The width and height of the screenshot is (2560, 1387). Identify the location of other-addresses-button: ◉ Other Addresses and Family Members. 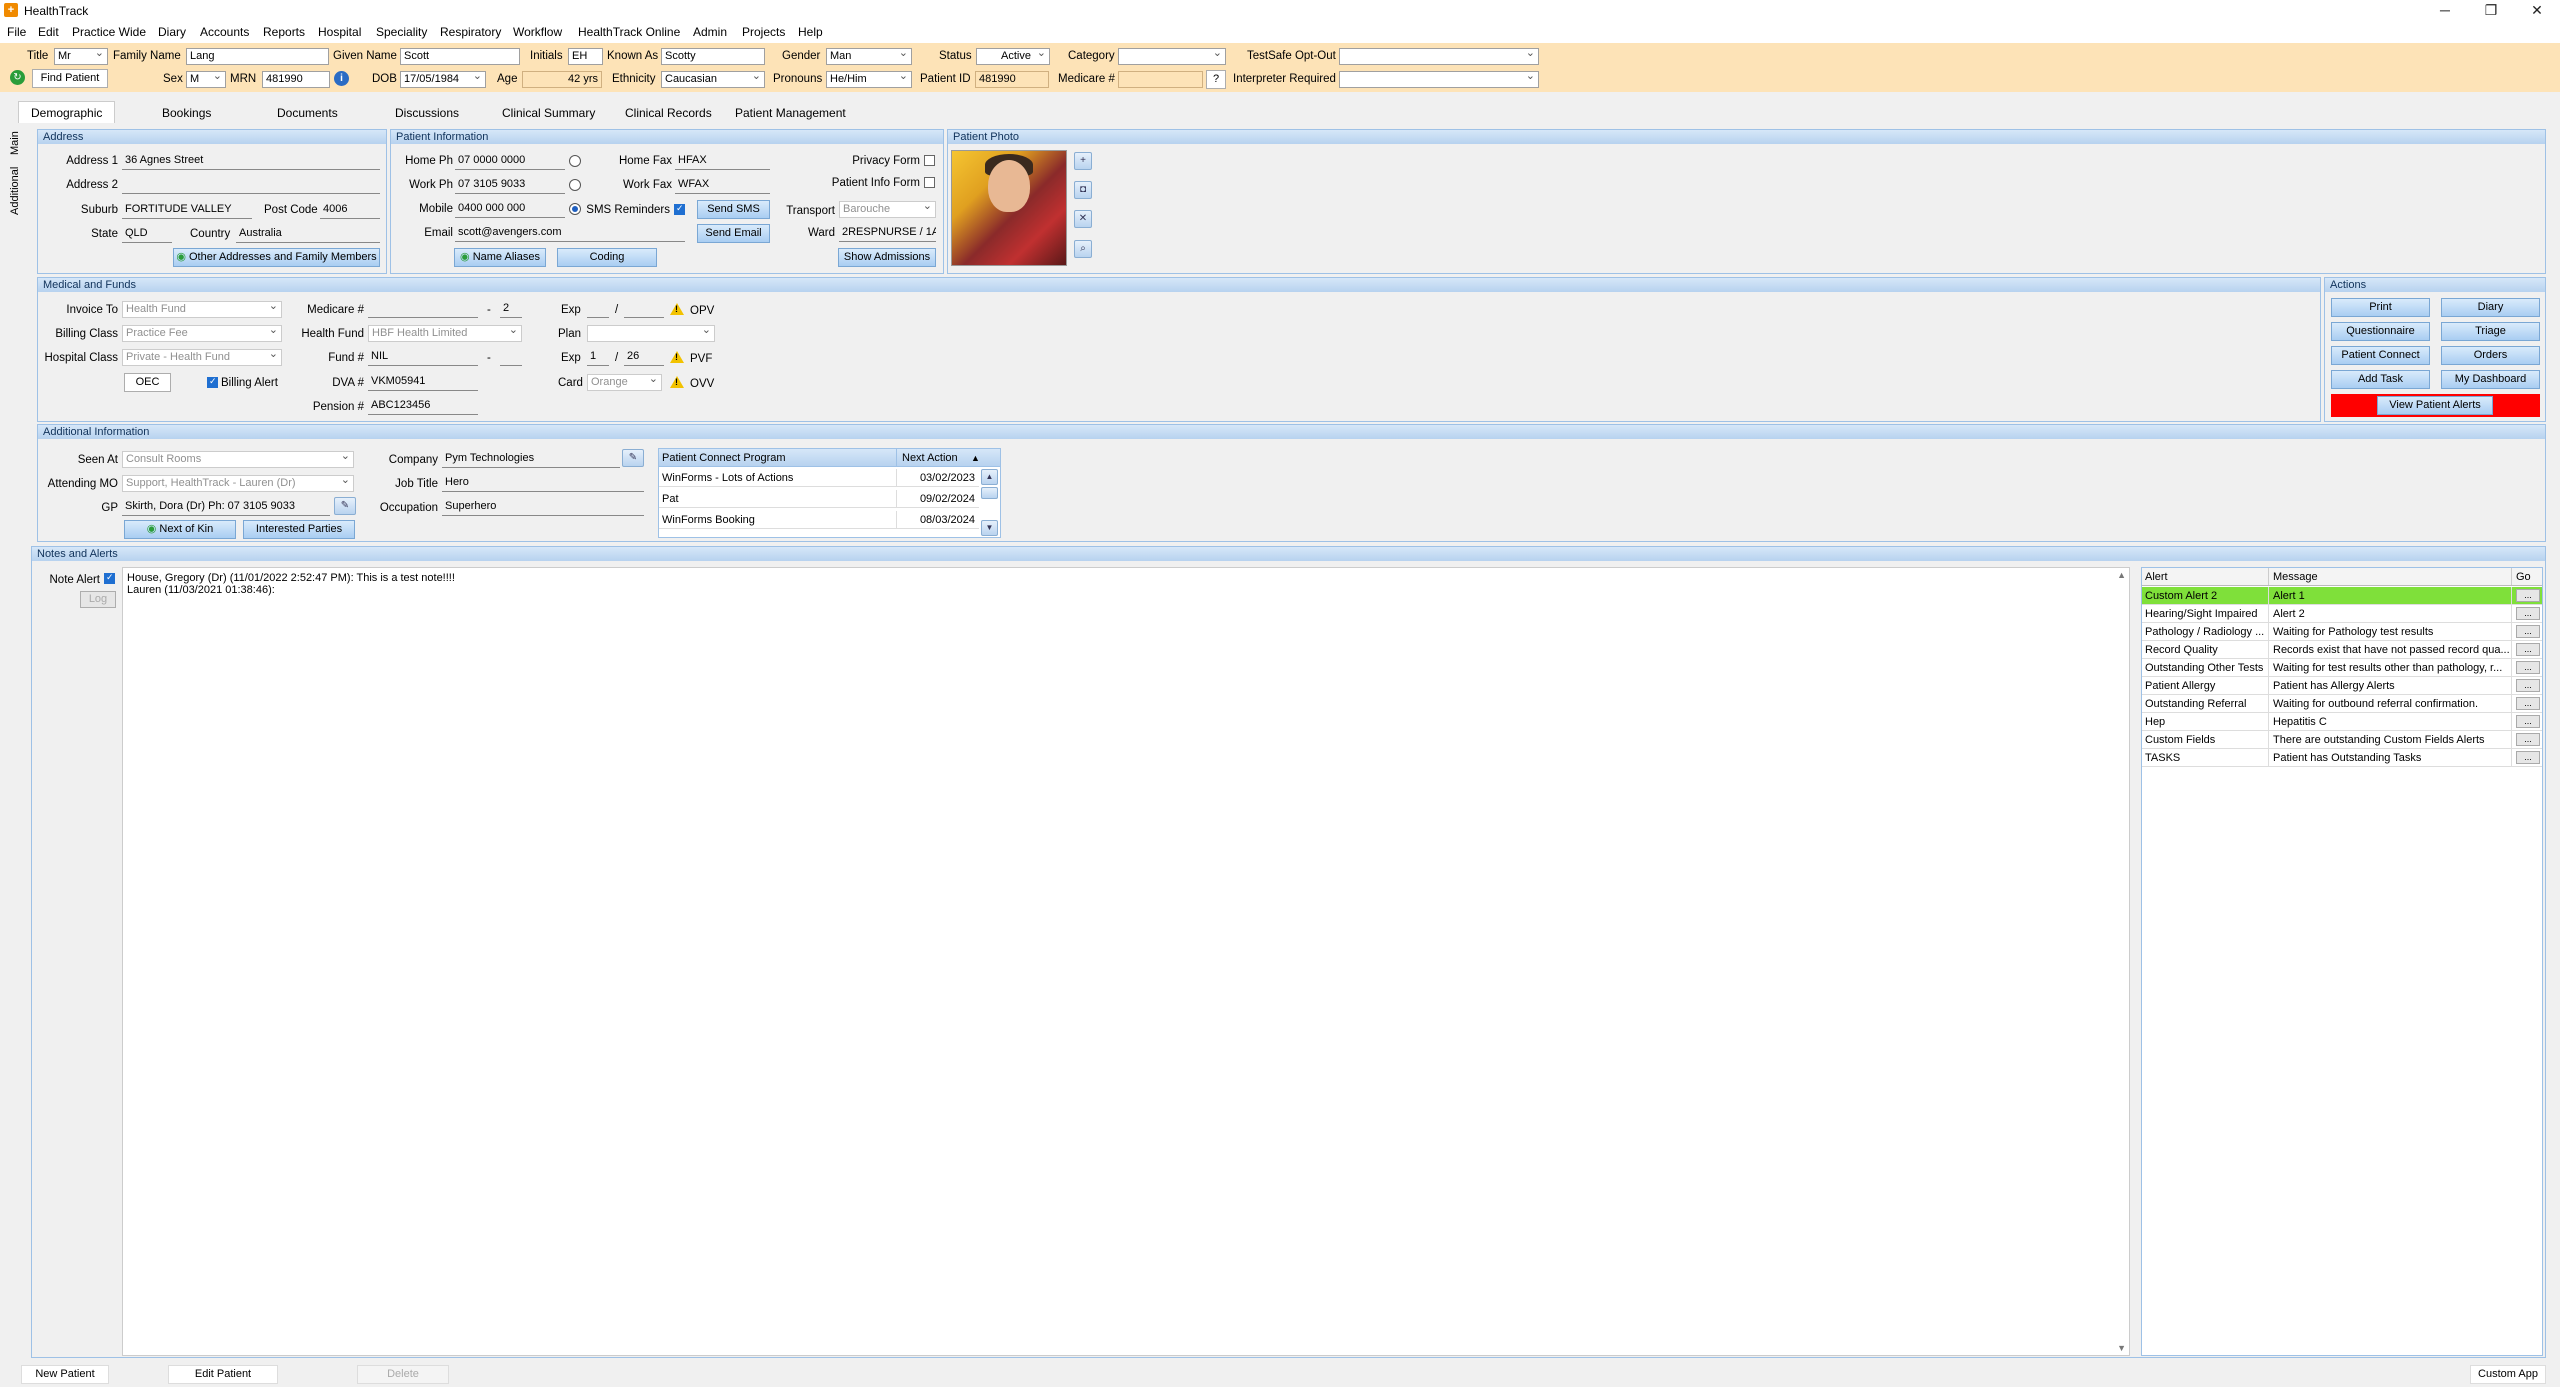
(276, 257).